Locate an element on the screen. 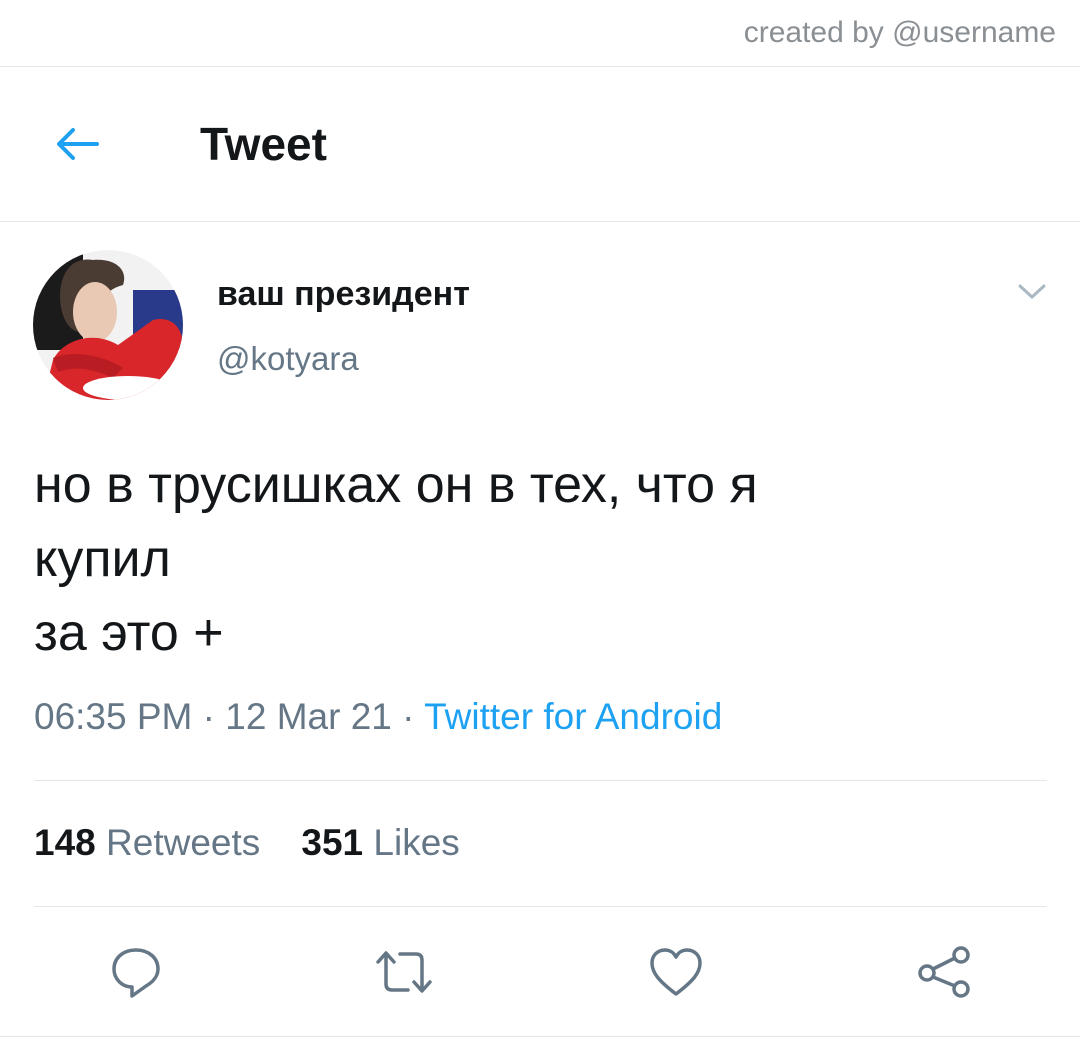 The height and width of the screenshot is (1054, 1080). likes-stat: 351 Likes is located at coordinates (380, 842).